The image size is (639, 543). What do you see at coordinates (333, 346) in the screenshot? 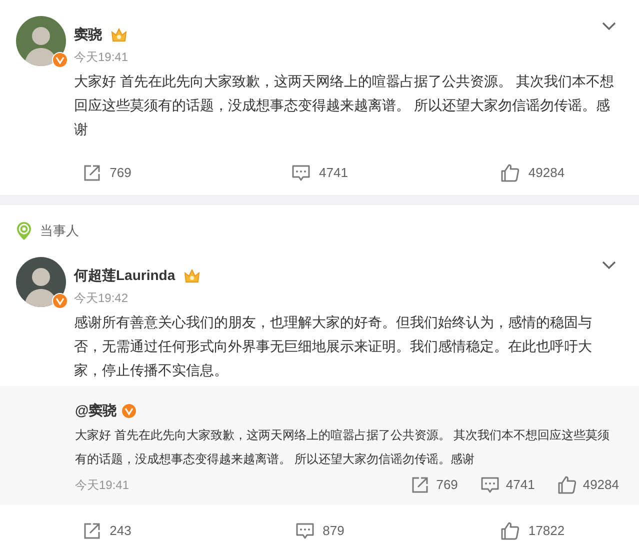
I see `post-text: 感谢所有善意关心我们的朋友，也理解大家的好奇。但我们始终认为，感情的稳固与否，无需通过任何形式向外界事无巨细地展示来证明。我们感情稳定。在此也呼吁大家，停止传播不实信息。` at bounding box center [333, 346].